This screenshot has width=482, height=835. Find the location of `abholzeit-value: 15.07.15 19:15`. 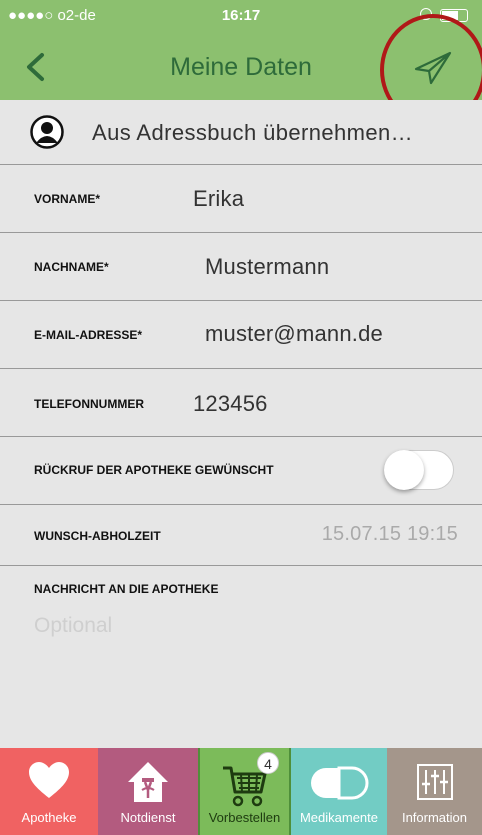

abholzeit-value: 15.07.15 19:15 is located at coordinates (390, 534).